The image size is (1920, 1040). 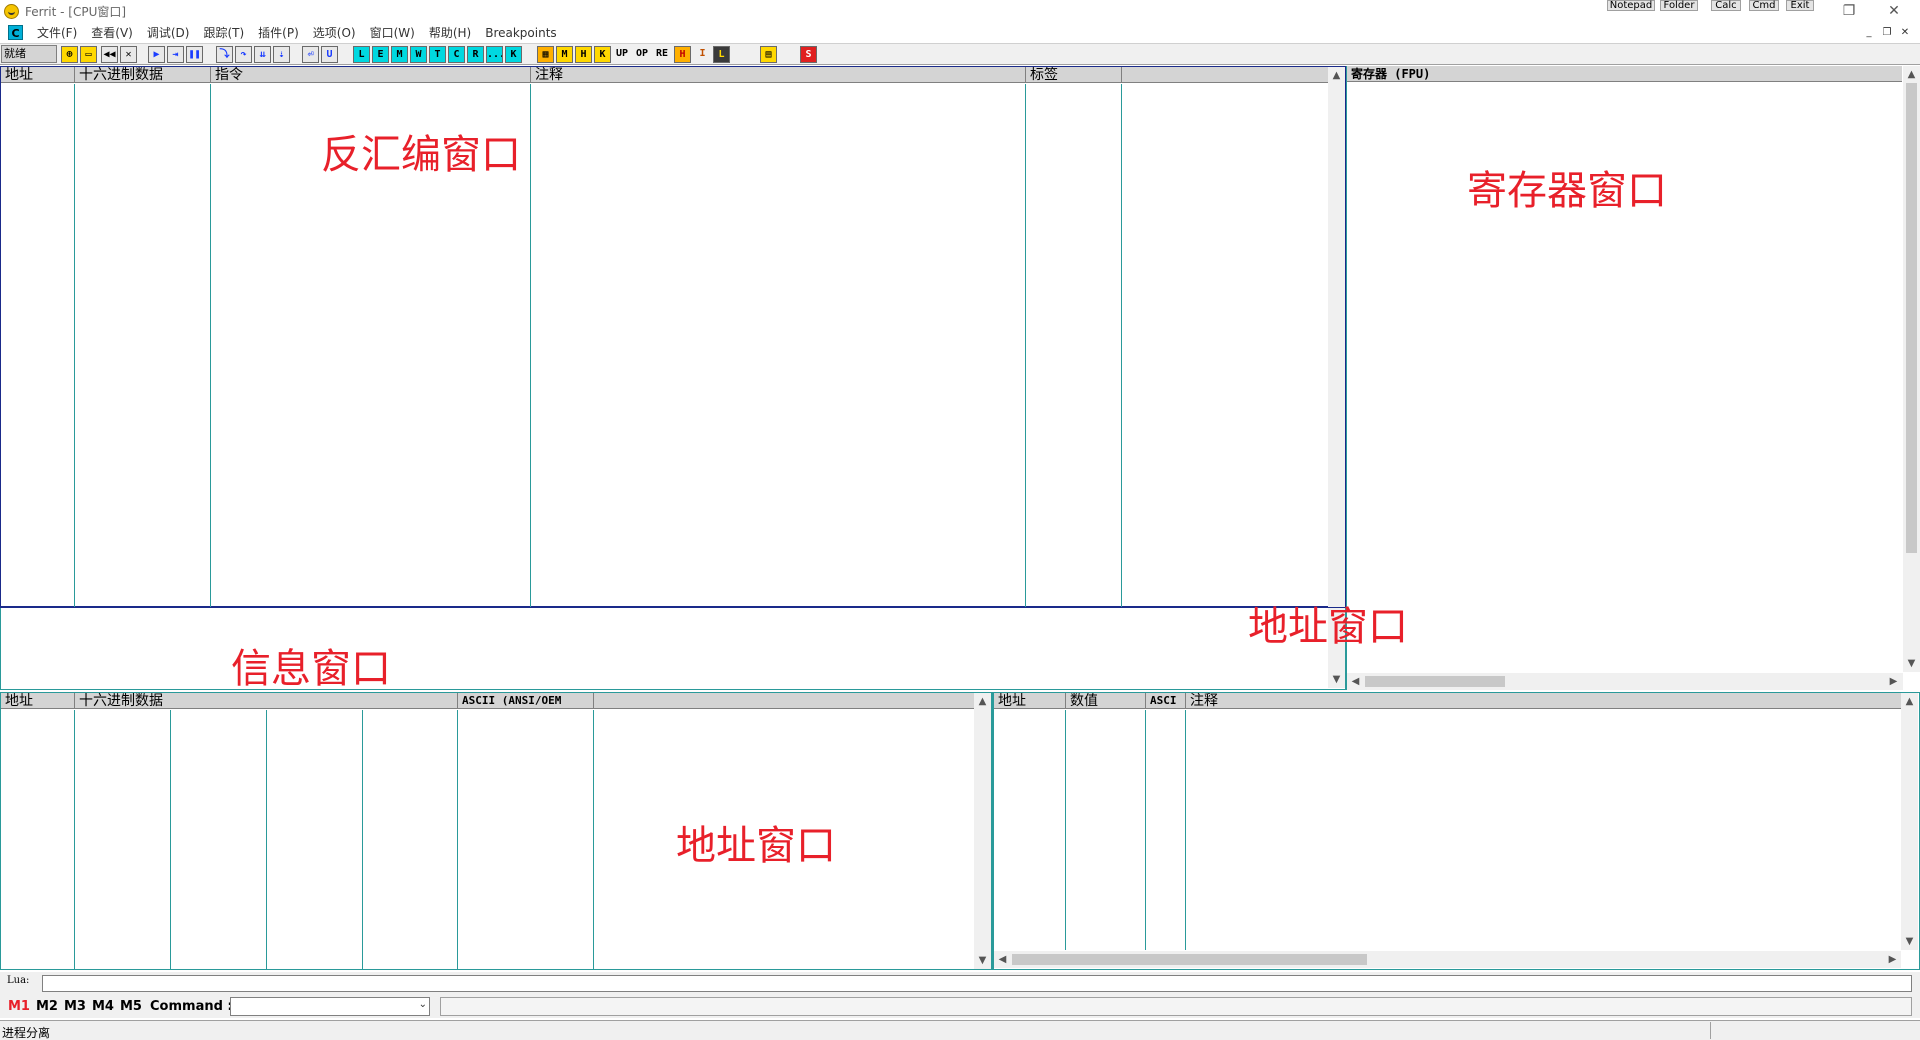 What do you see at coordinates (168, 32) in the screenshot?
I see `menu-debug: 调试(D)` at bounding box center [168, 32].